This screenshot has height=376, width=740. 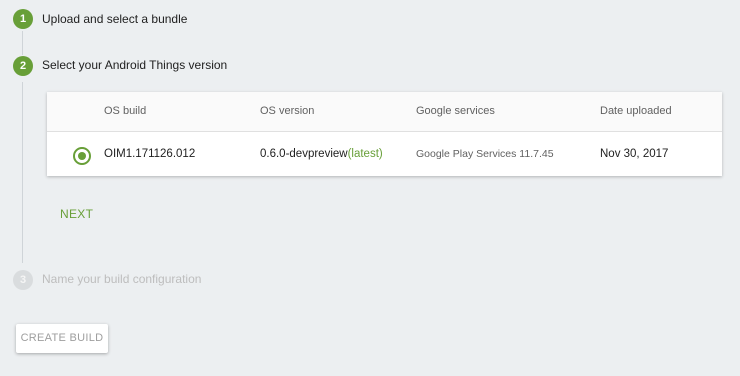 What do you see at coordinates (304, 154) in the screenshot?
I see `os-version-value: 0.6.0-devpreview` at bounding box center [304, 154].